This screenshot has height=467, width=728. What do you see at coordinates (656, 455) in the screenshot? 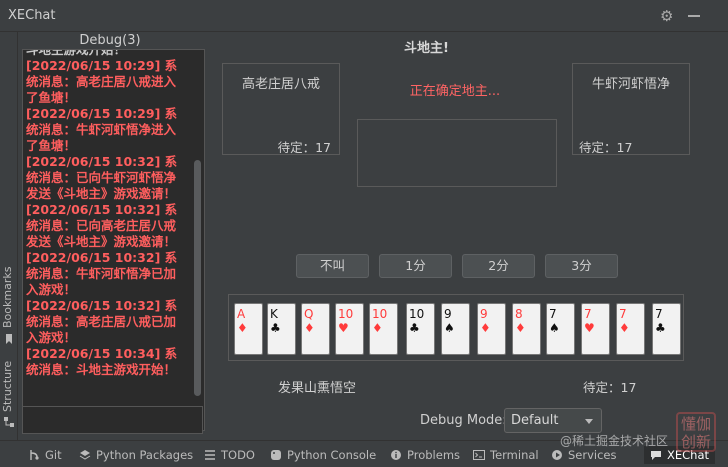
I see `chat-icon` at bounding box center [656, 455].